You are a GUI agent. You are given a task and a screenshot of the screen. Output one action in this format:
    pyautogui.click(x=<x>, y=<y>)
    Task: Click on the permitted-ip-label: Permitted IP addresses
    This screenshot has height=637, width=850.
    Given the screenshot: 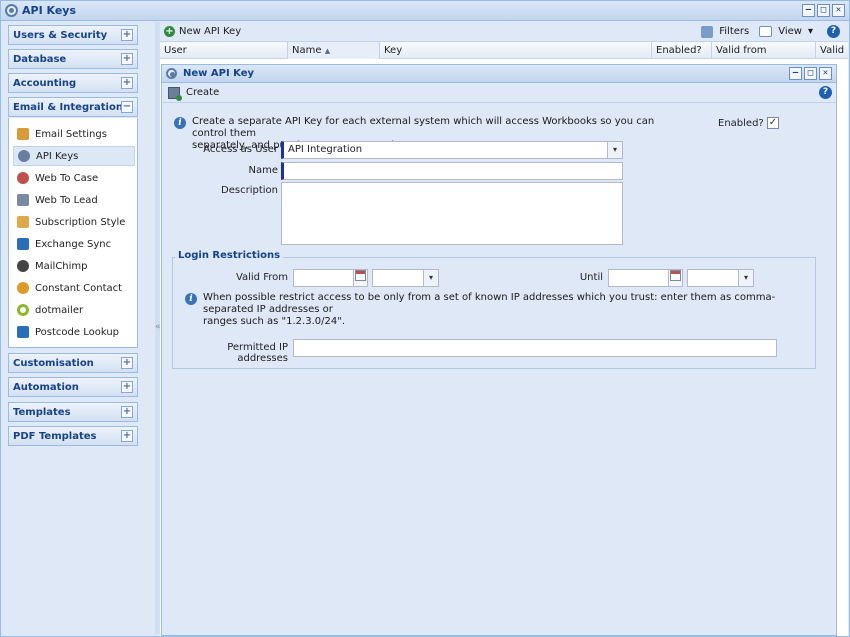 What is the action you would take?
    pyautogui.click(x=257, y=353)
    